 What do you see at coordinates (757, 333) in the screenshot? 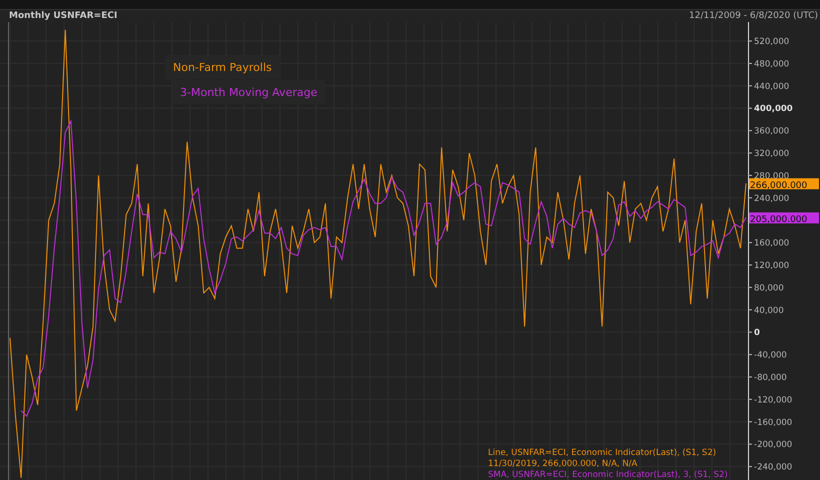
I see `tick-label: 0` at bounding box center [757, 333].